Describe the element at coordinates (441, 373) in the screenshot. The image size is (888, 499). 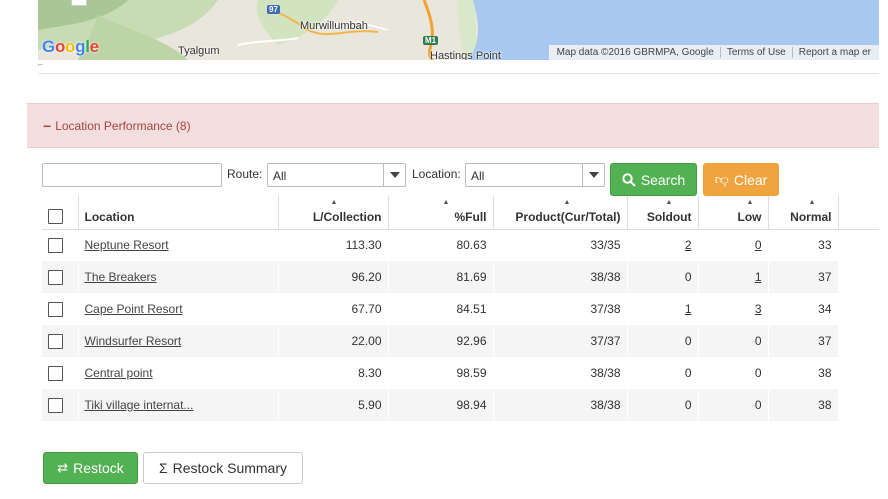
I see `full-cell: 98.59` at that location.